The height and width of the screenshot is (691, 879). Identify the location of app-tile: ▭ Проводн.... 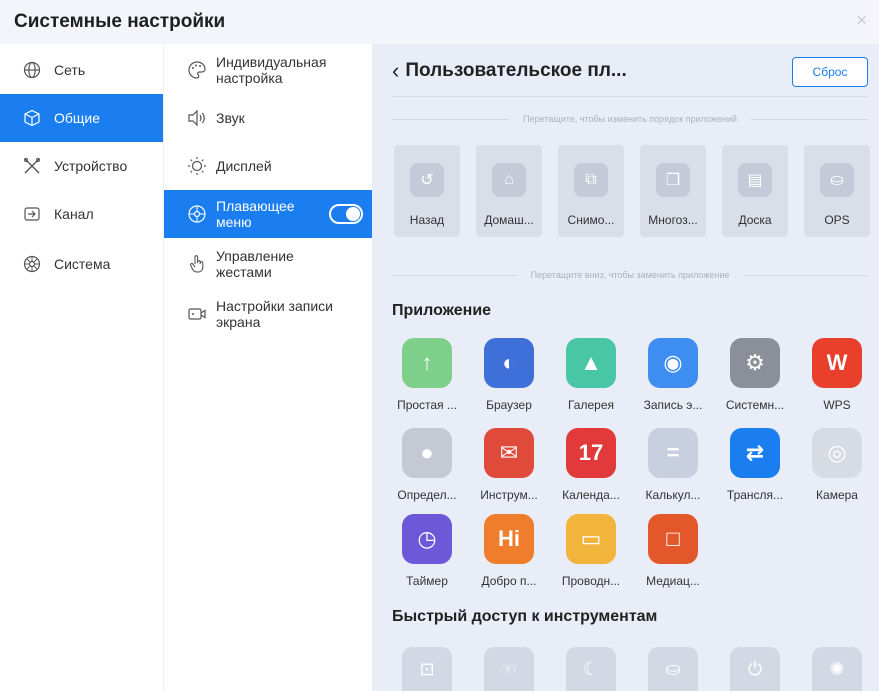
(591, 557).